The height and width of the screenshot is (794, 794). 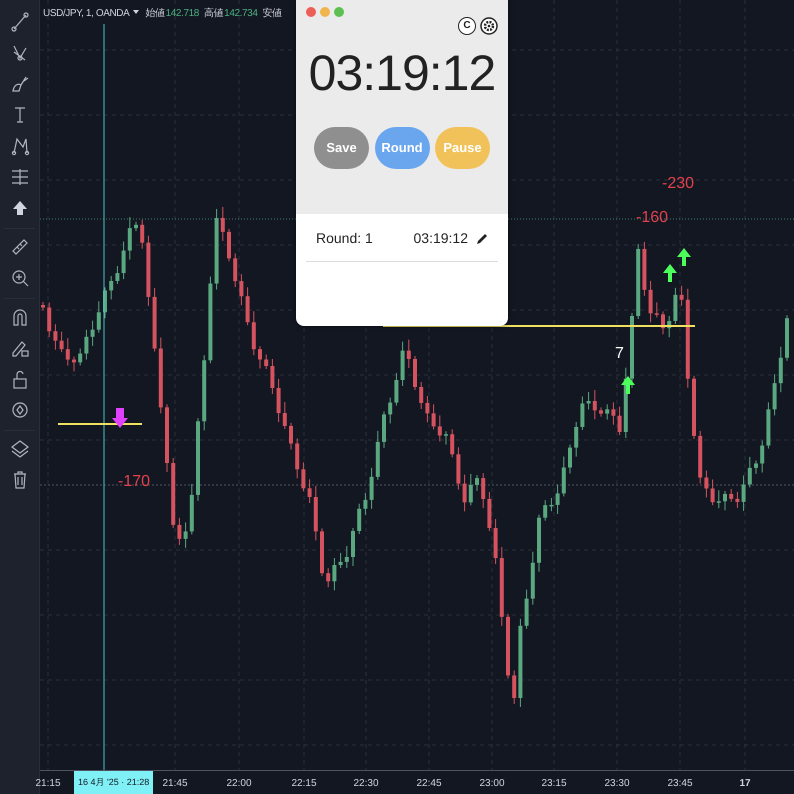 I want to click on pnl-label: -160, so click(x=652, y=217).